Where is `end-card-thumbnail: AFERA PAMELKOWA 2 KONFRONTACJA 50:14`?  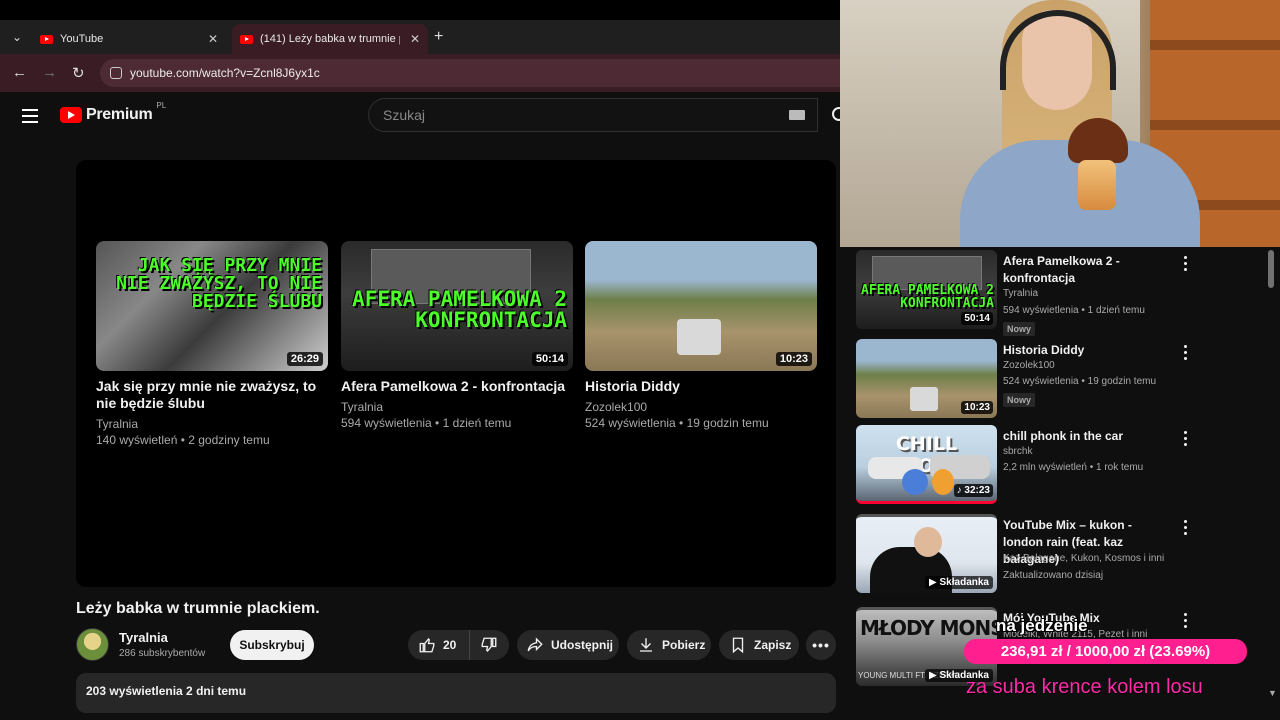
end-card-thumbnail: AFERA PAMELKOWA 2 KONFRONTACJA 50:14 is located at coordinates (457, 306).